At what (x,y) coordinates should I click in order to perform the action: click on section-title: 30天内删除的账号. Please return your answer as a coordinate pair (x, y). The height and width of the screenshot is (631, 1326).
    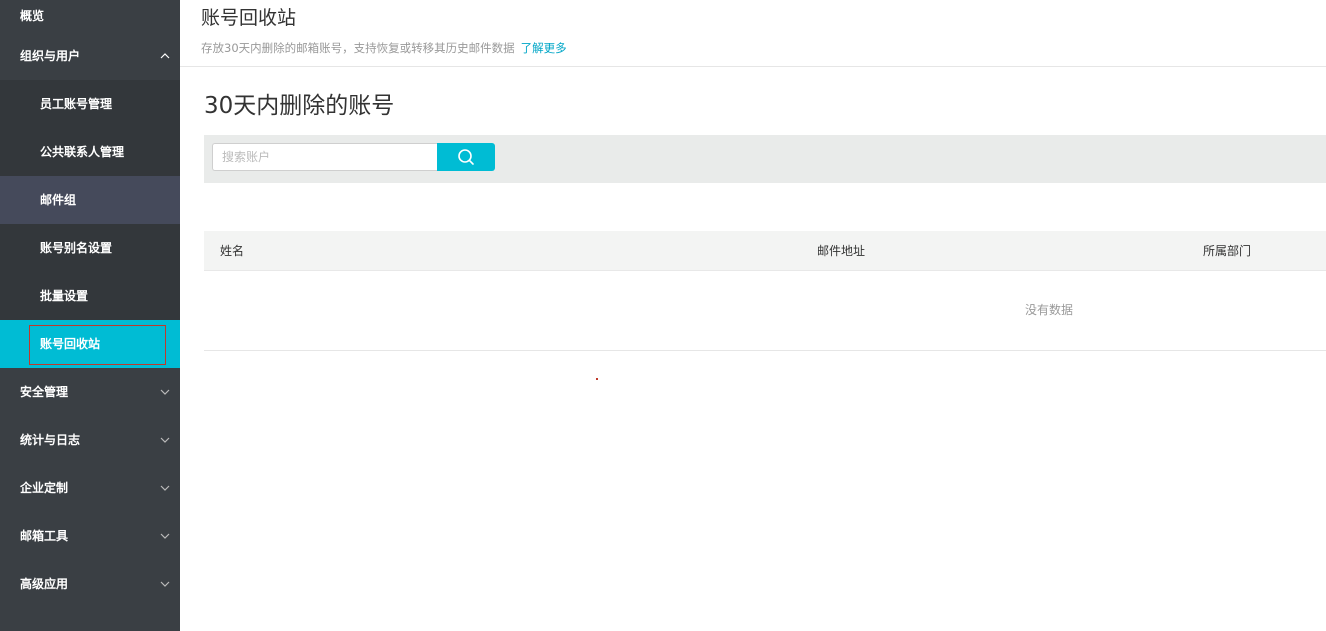
    Looking at the image, I should click on (299, 106).